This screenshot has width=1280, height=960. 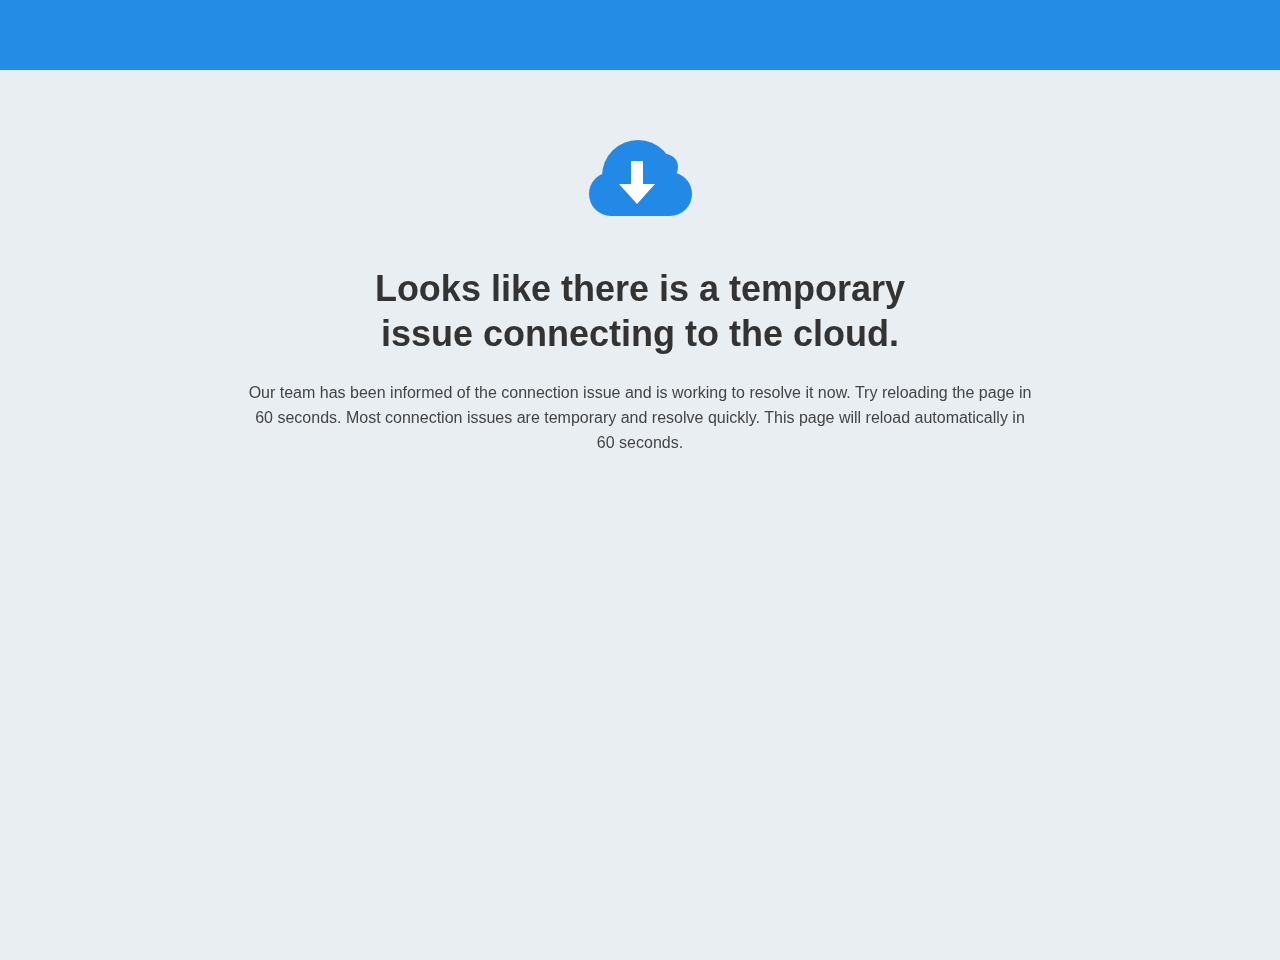 I want to click on error-description: Our team has been informed of the connection issue and is working to resolve it now. Try reloading the page in 60 seconds. Most connection issues are temporary and resolve quickly. This page will reload automatically in 60 seconds., so click(x=640, y=418).